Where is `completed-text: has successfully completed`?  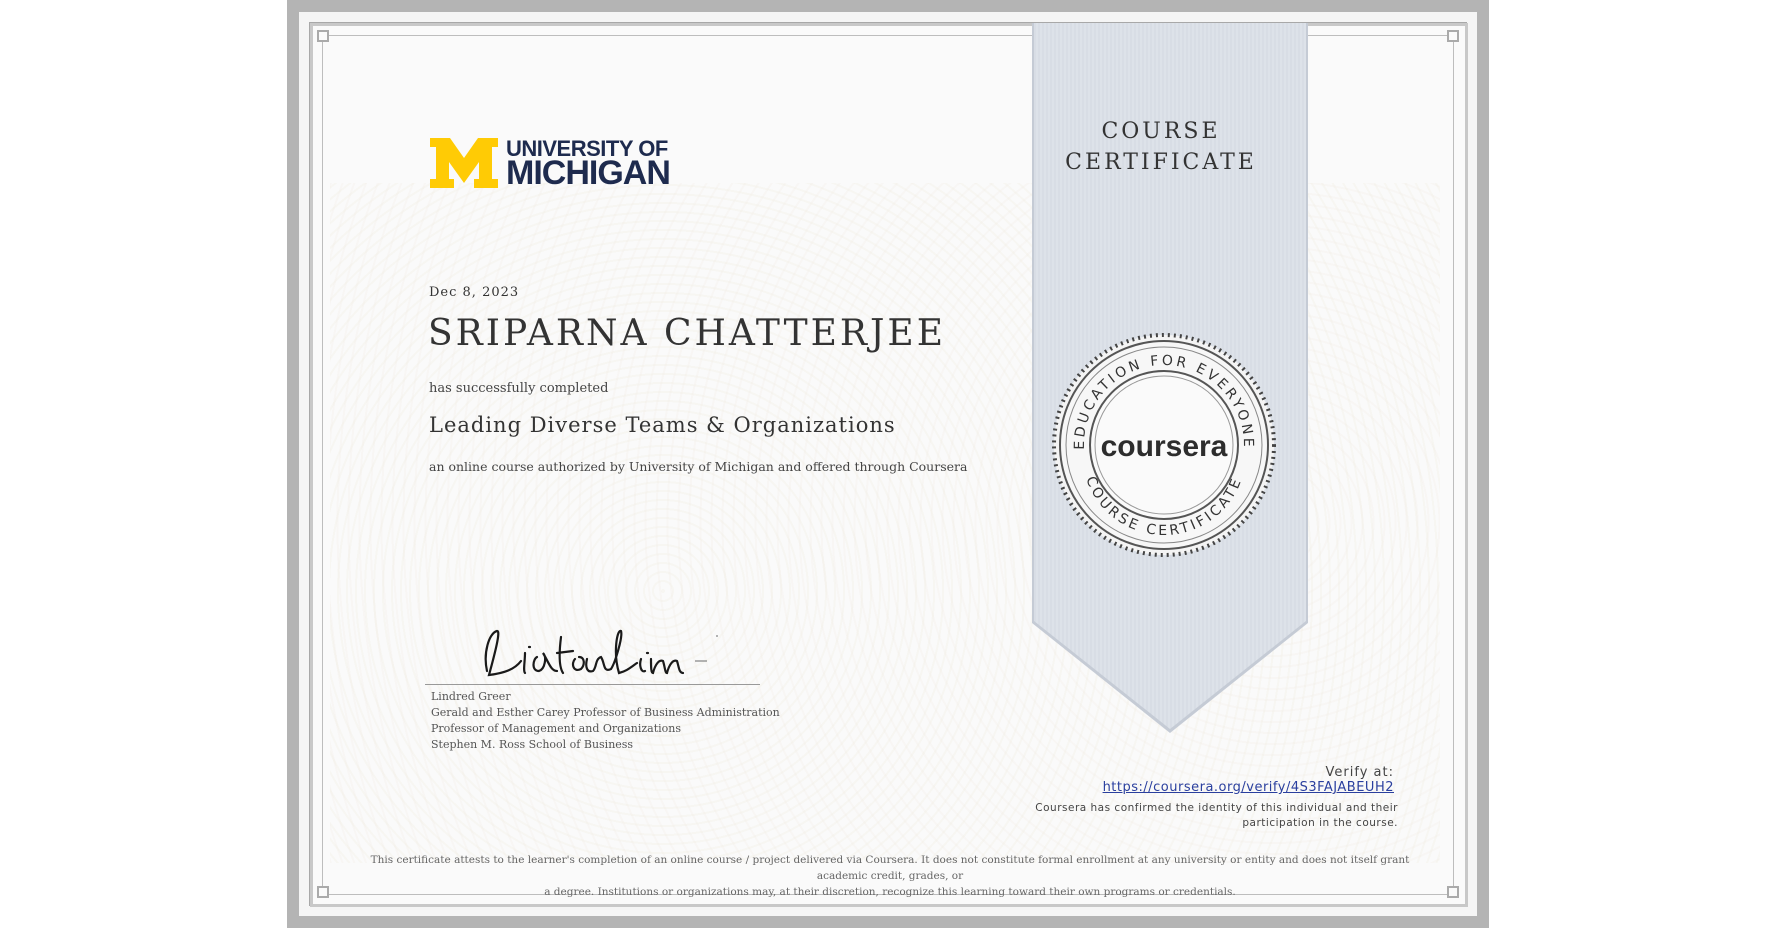
completed-text: has successfully completed is located at coordinates (519, 388).